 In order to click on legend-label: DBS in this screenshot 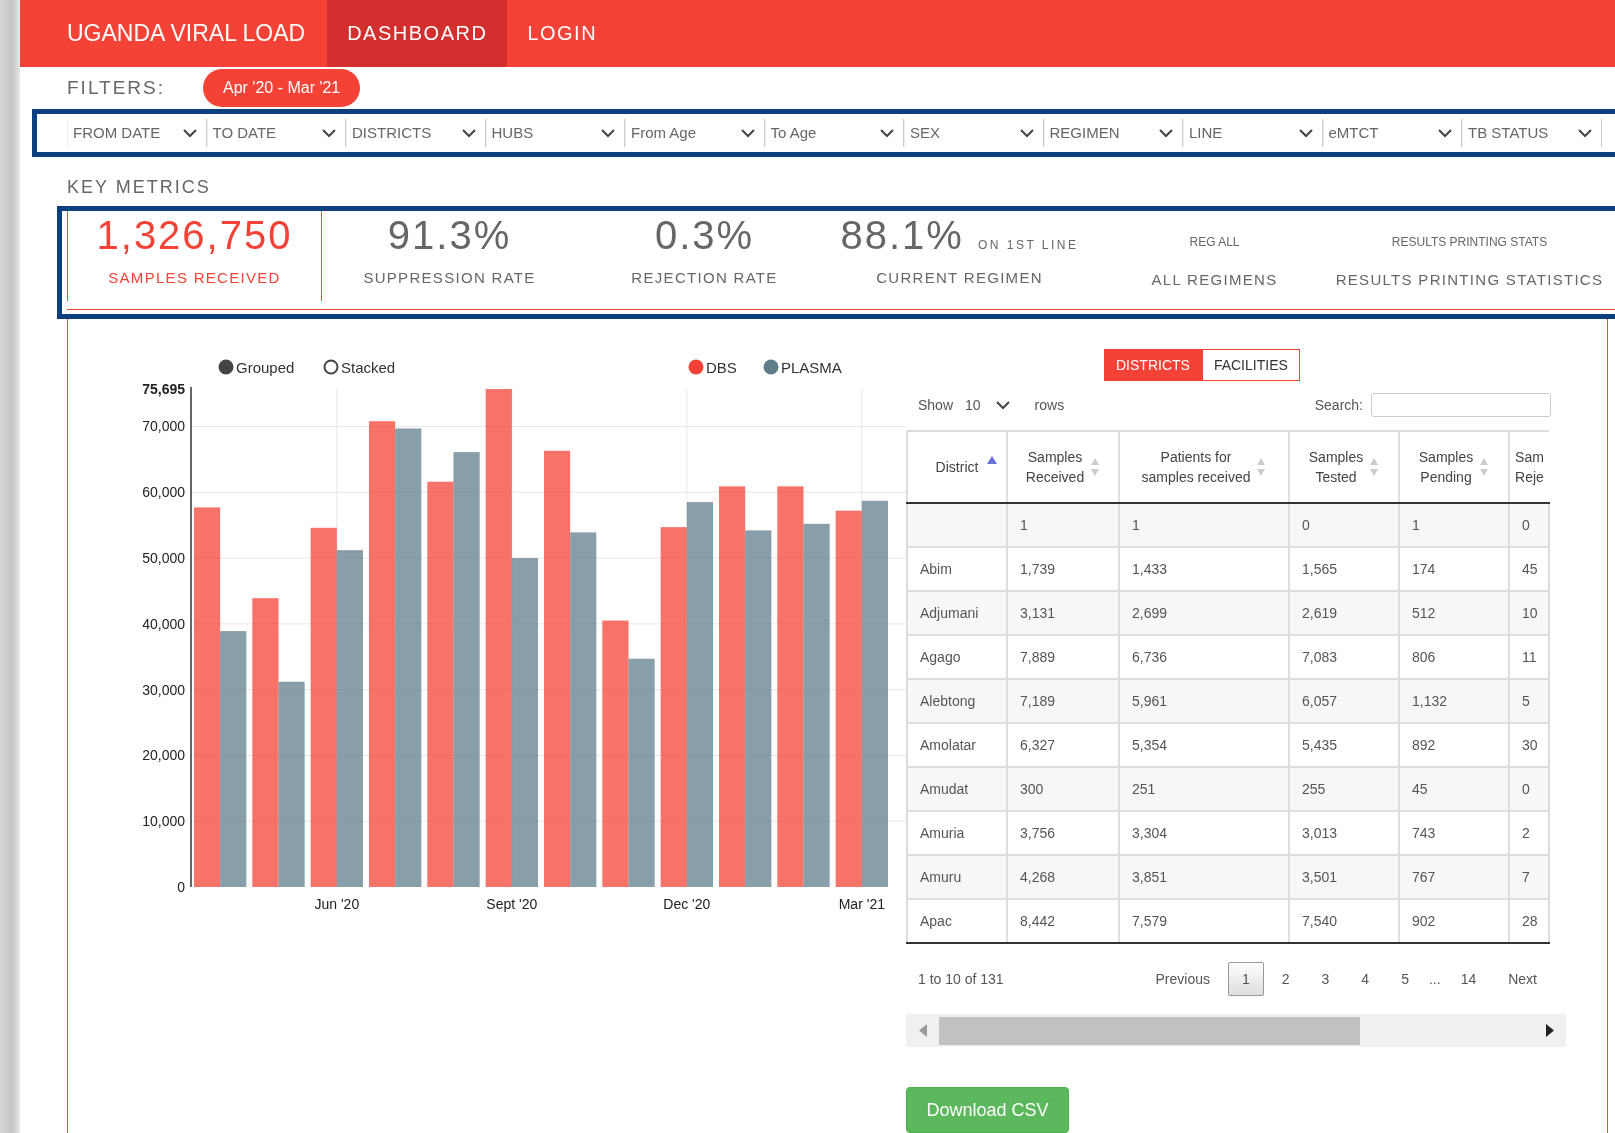, I will do `click(721, 367)`.